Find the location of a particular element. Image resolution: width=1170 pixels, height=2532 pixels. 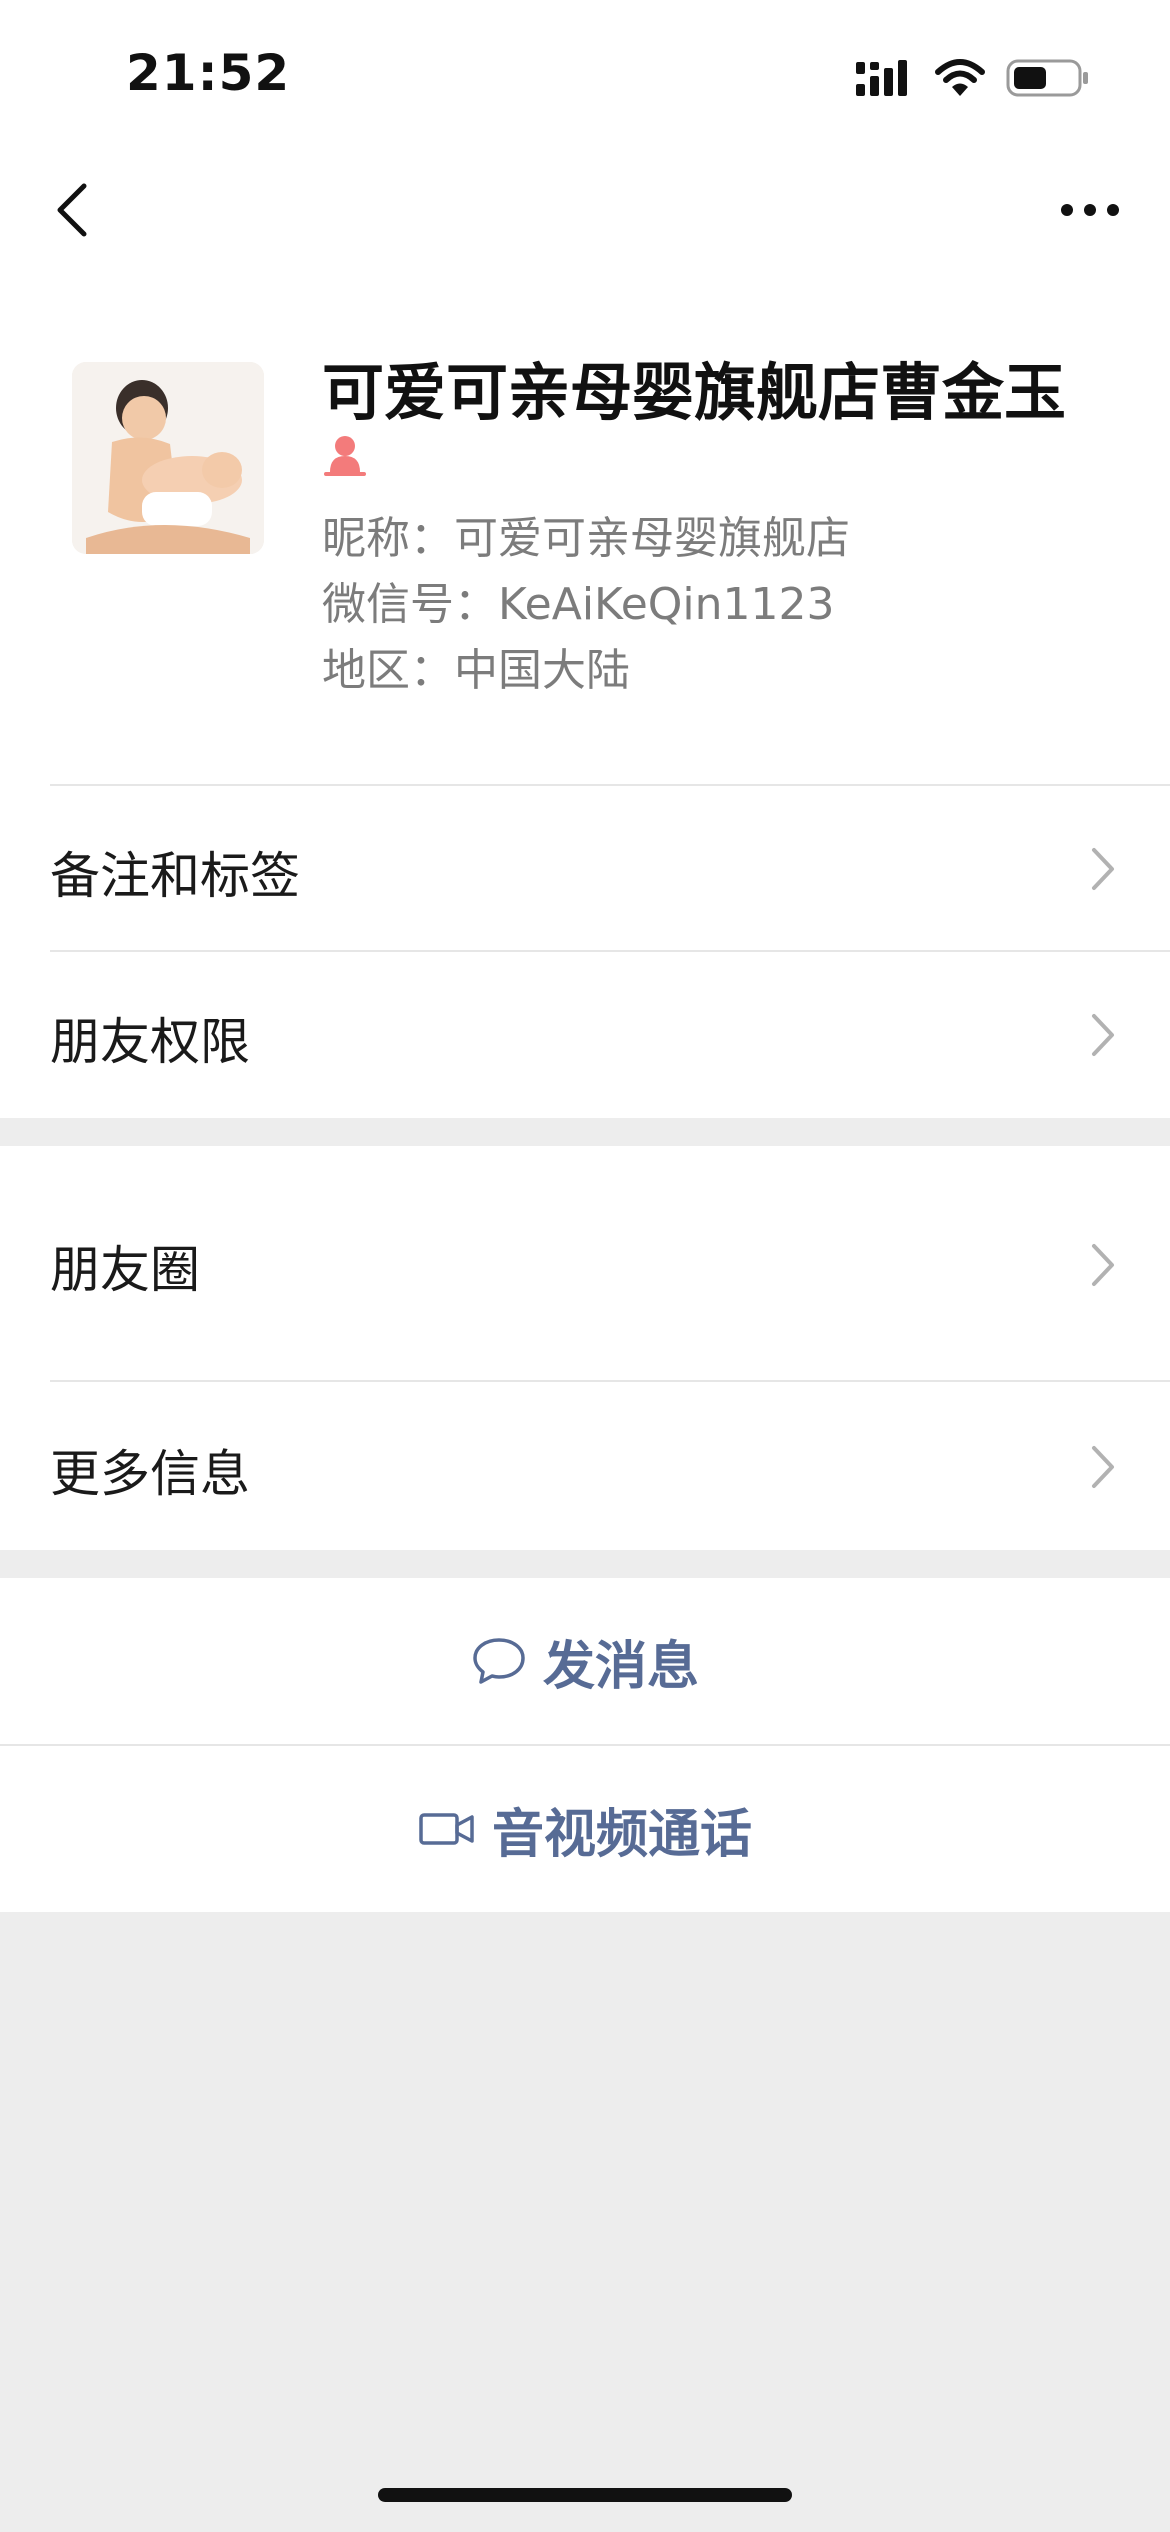

chevron-left-icon is located at coordinates (72, 210).